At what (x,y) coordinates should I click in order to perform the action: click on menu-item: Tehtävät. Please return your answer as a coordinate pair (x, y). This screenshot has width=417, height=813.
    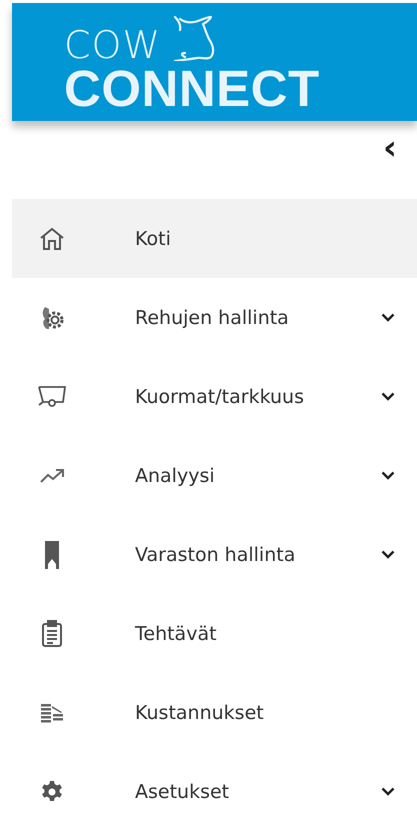
    Looking at the image, I should click on (214, 633).